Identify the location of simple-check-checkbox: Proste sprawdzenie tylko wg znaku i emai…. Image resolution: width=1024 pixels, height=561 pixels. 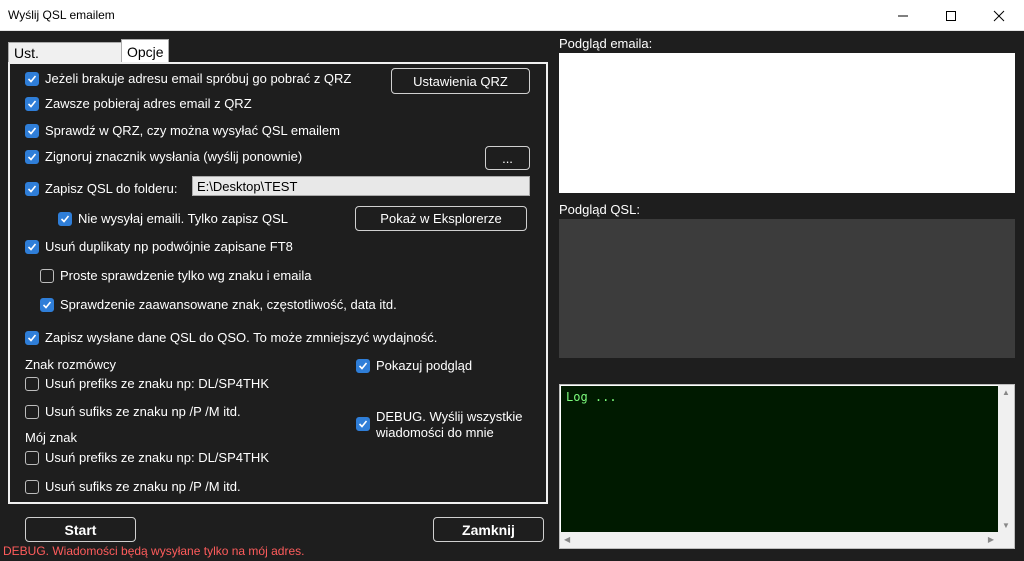
(175, 275).